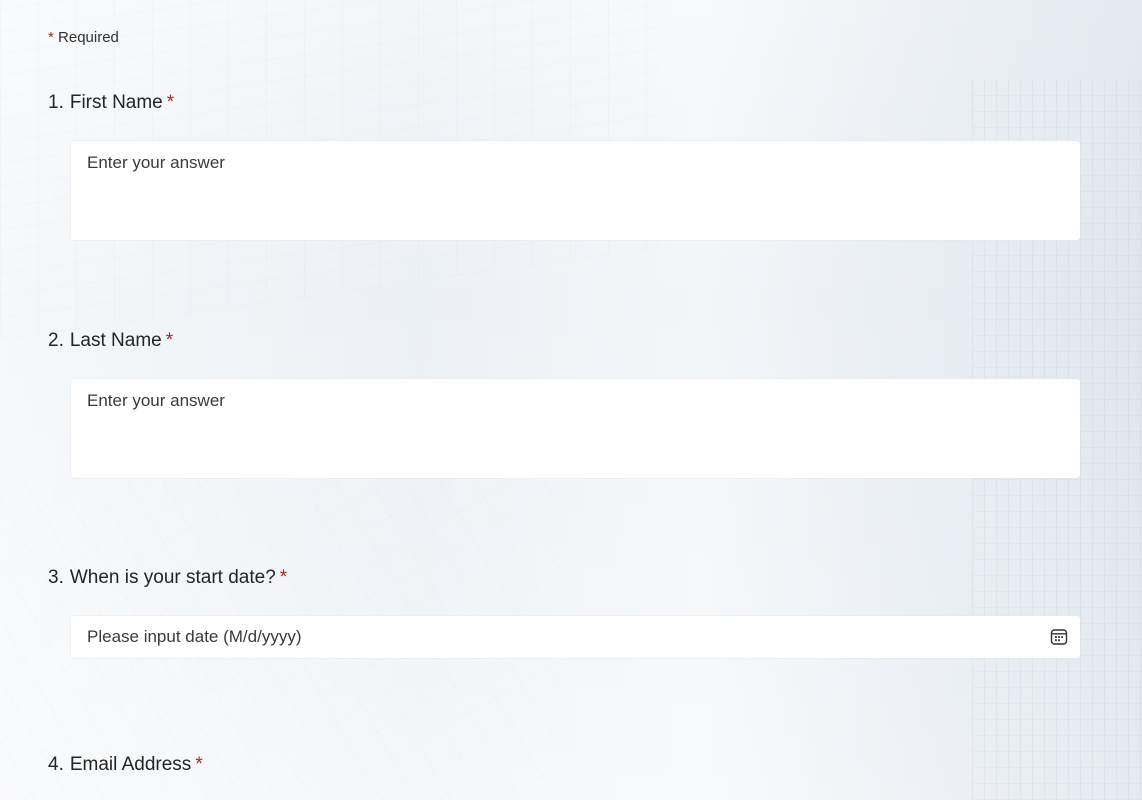 The width and height of the screenshot is (1142, 800). I want to click on question-email-address: 4. Email Address *, so click(125, 765).